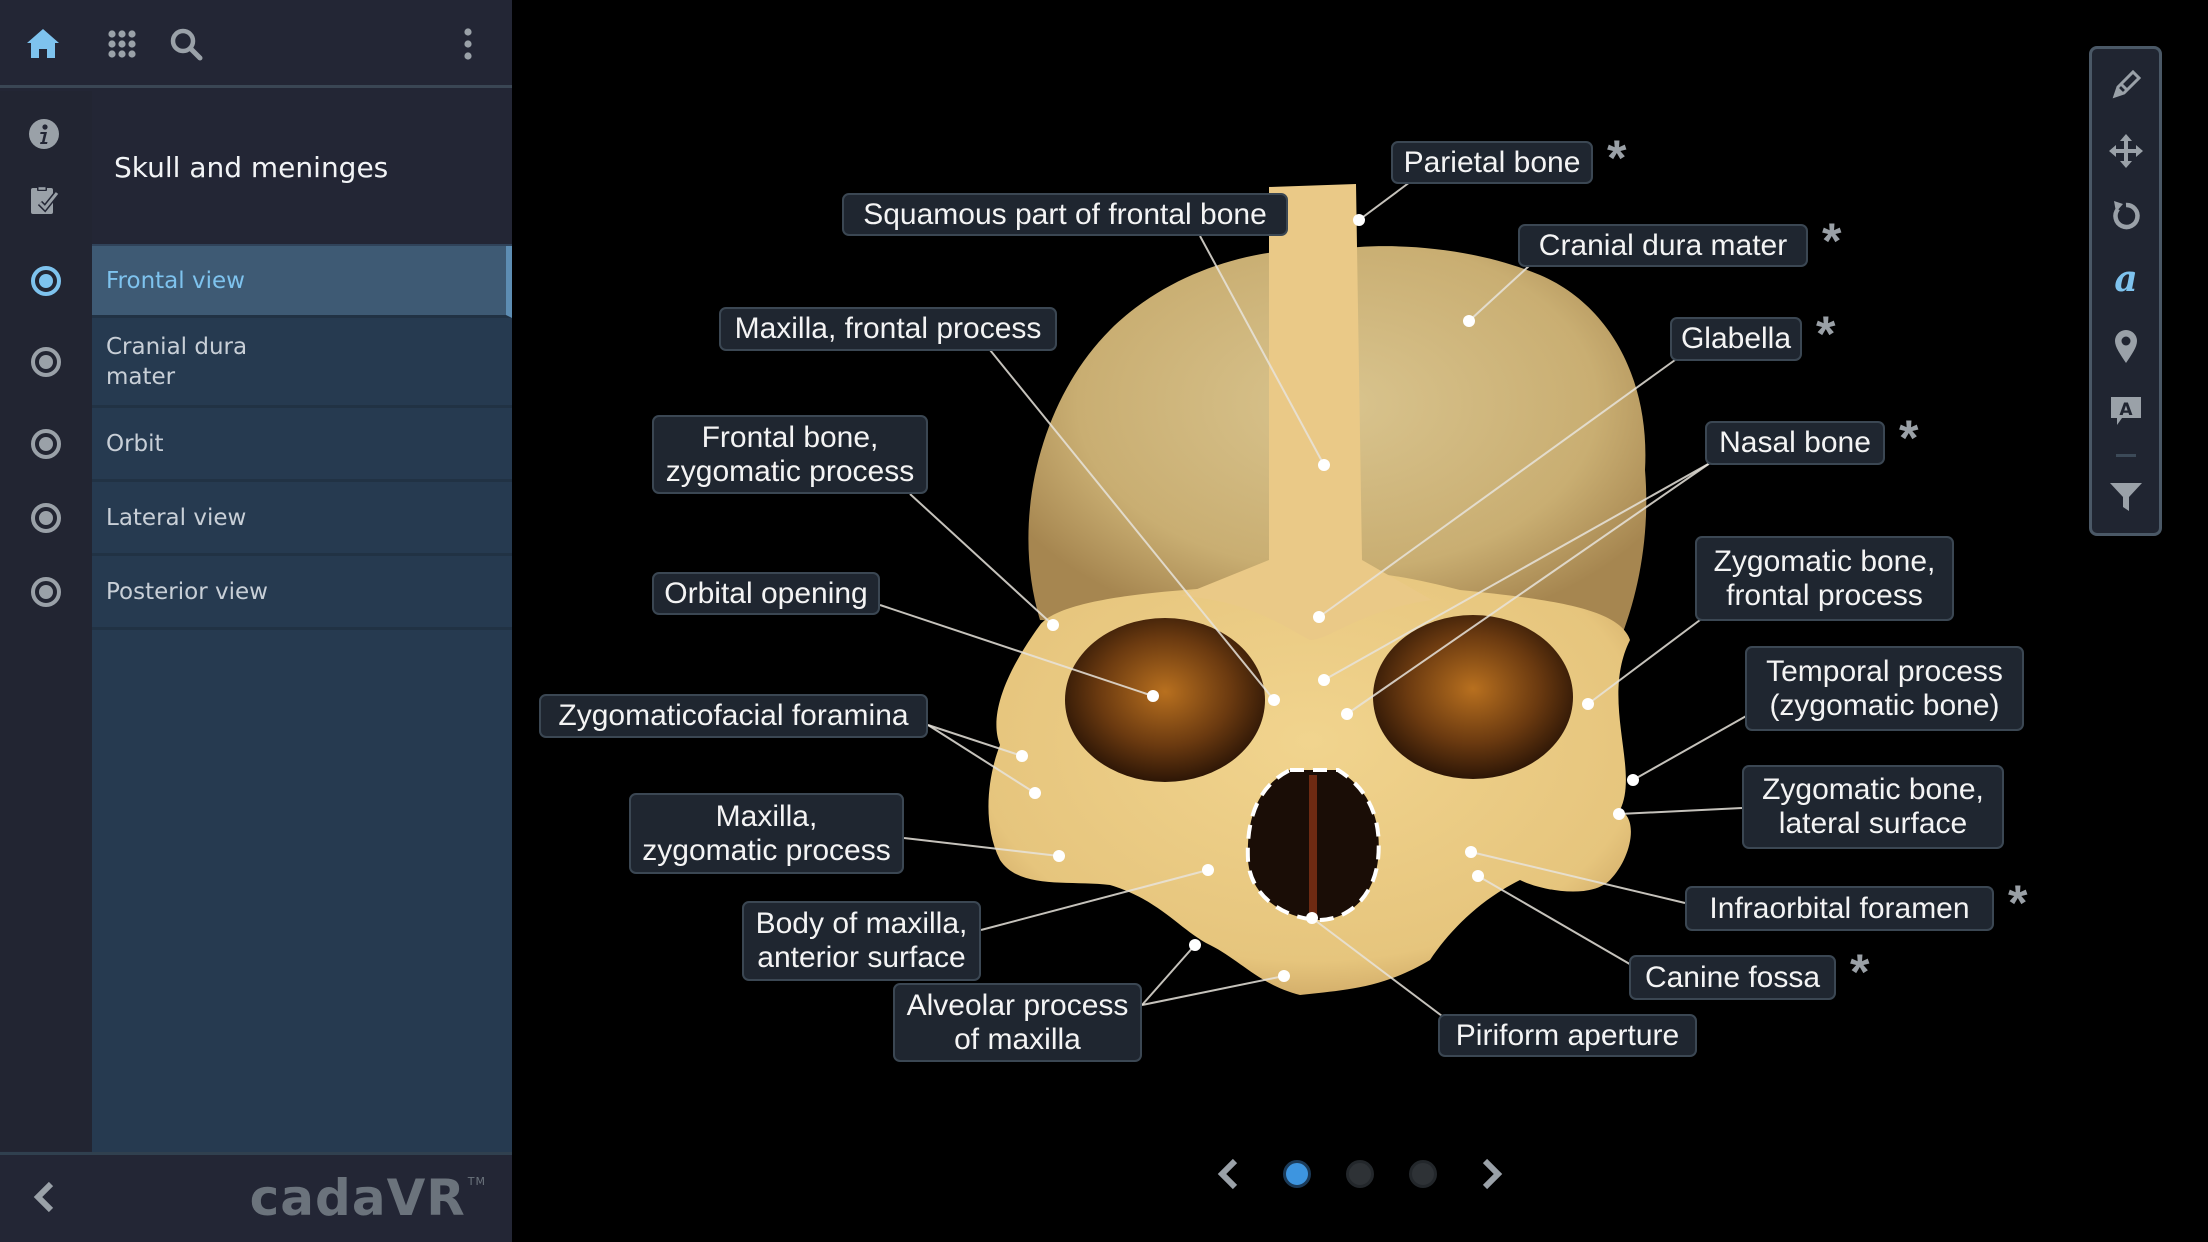 The width and height of the screenshot is (2208, 1242). Describe the element at coordinates (1053, 625) in the screenshot. I see `label-anchor-dot-frontal-bone-zygomatic-process` at that location.